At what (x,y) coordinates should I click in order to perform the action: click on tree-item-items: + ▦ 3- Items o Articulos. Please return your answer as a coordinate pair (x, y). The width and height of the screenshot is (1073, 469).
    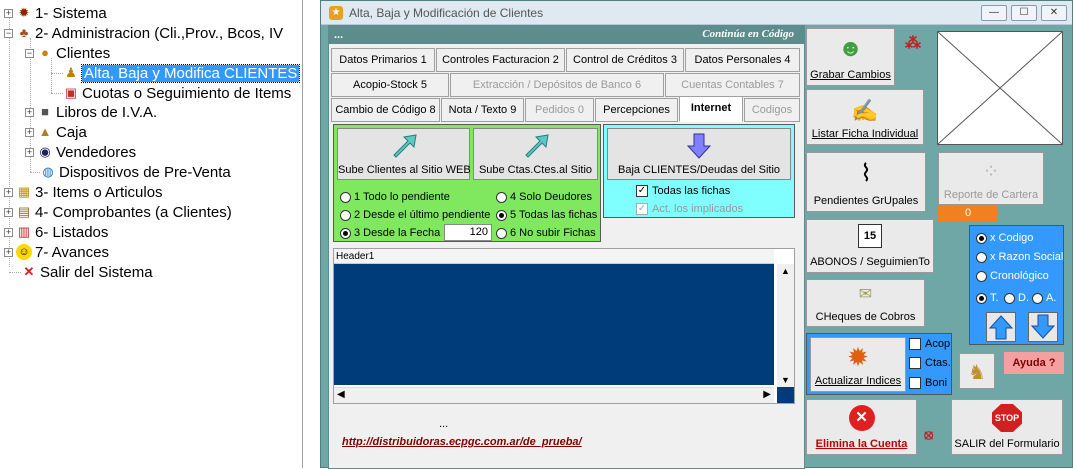
    Looking at the image, I should click on (83, 192).